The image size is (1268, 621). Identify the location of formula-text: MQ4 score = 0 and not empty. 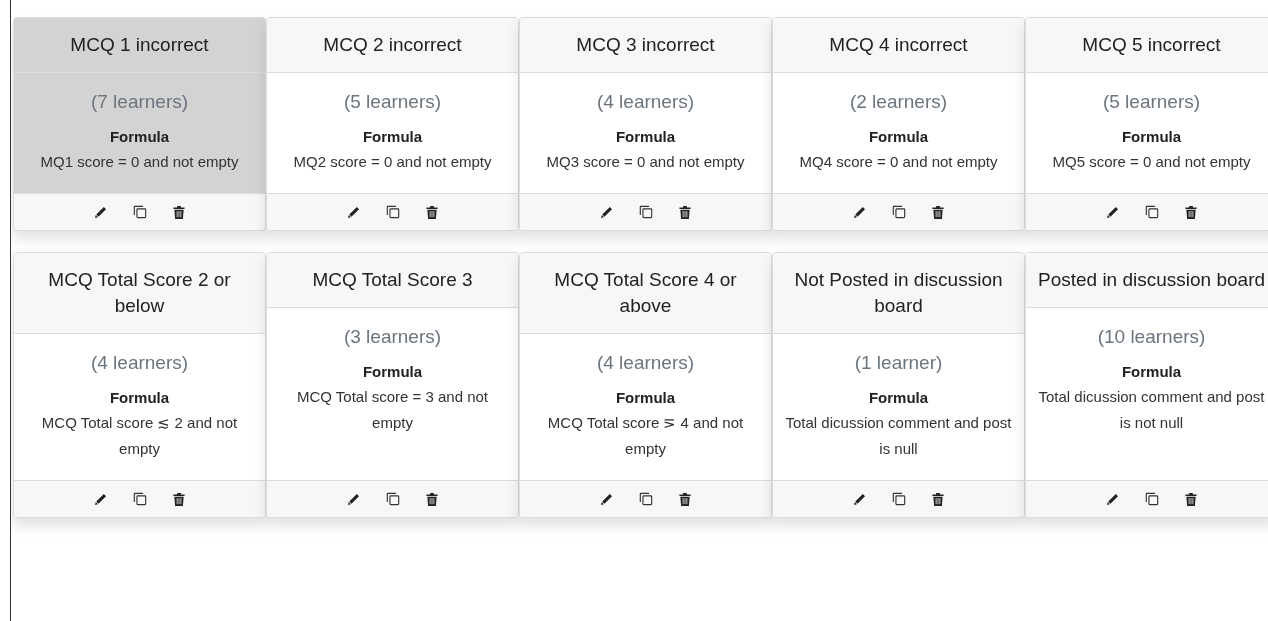
(898, 162).